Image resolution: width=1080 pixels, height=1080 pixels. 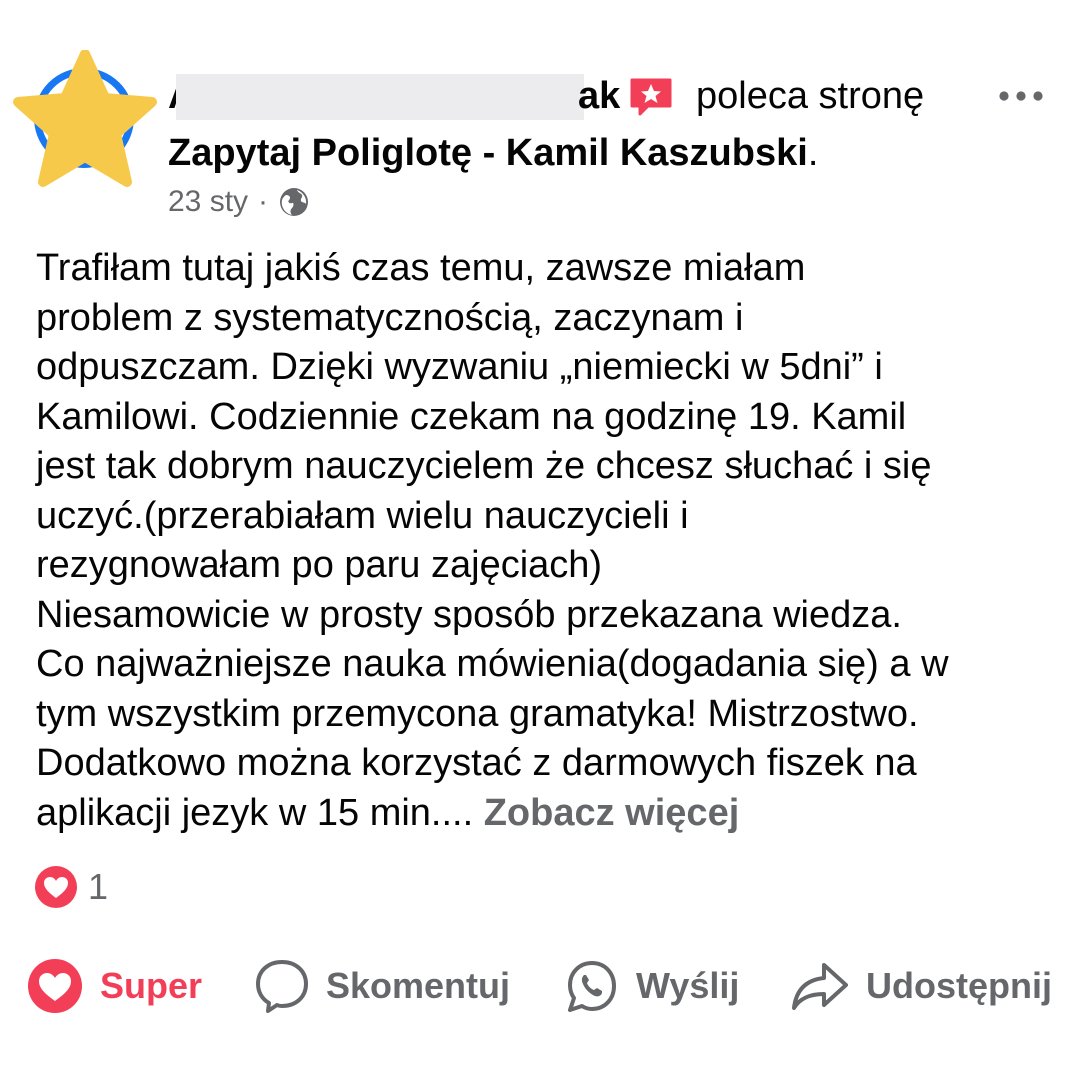 What do you see at coordinates (151, 985) in the screenshot?
I see `super-label: Super` at bounding box center [151, 985].